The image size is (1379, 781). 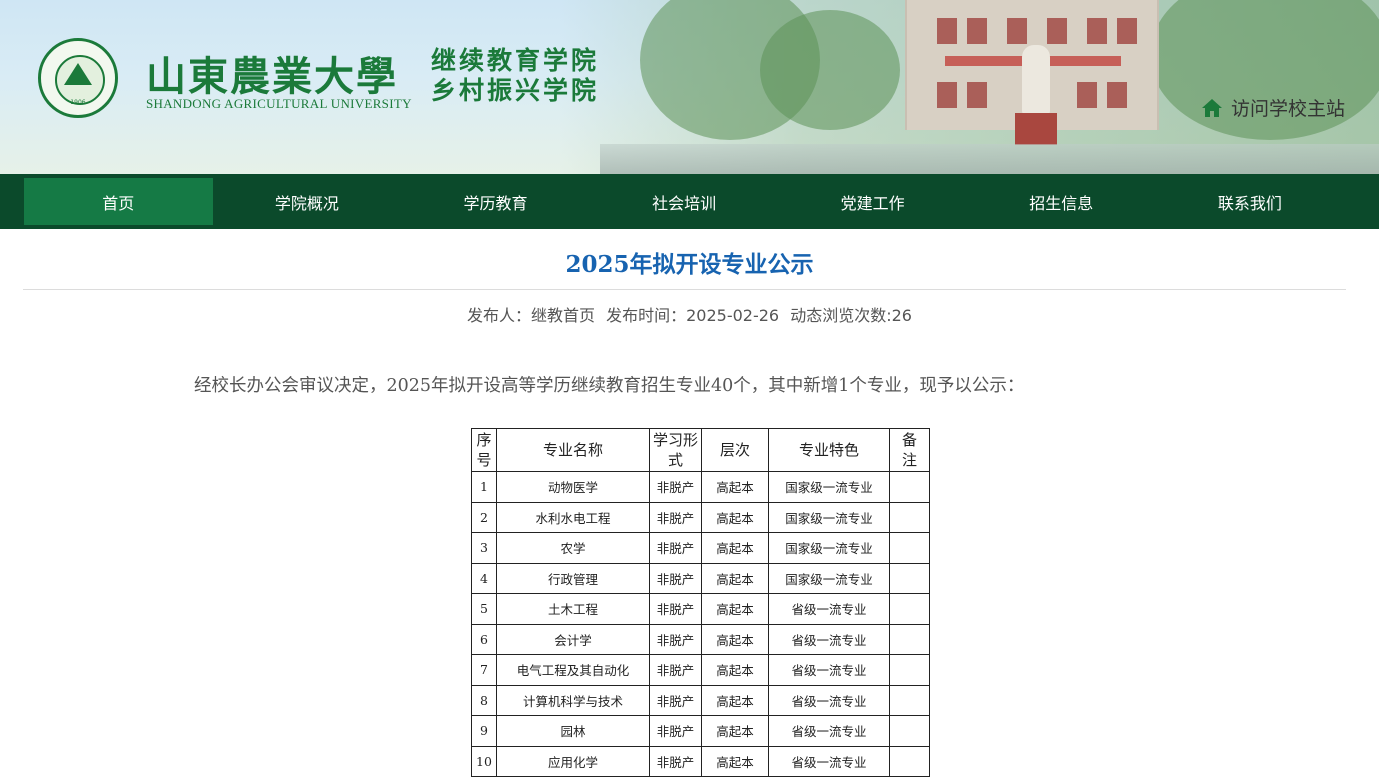 What do you see at coordinates (573, 731) in the screenshot?
I see `cell-major: 园林` at bounding box center [573, 731].